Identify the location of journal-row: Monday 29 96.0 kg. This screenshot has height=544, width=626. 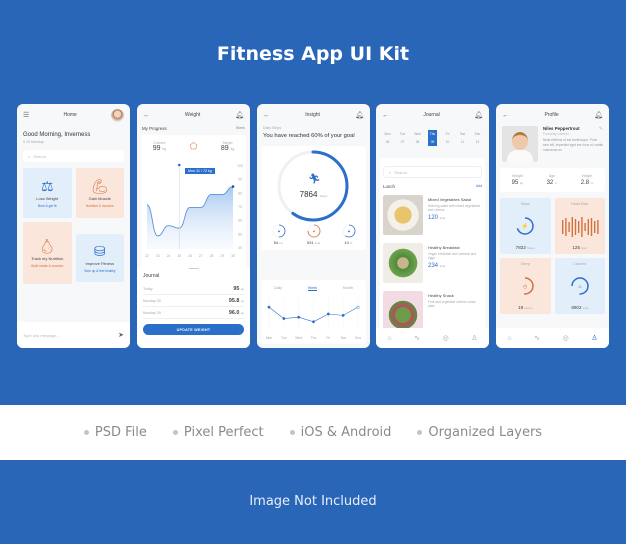
(193, 313).